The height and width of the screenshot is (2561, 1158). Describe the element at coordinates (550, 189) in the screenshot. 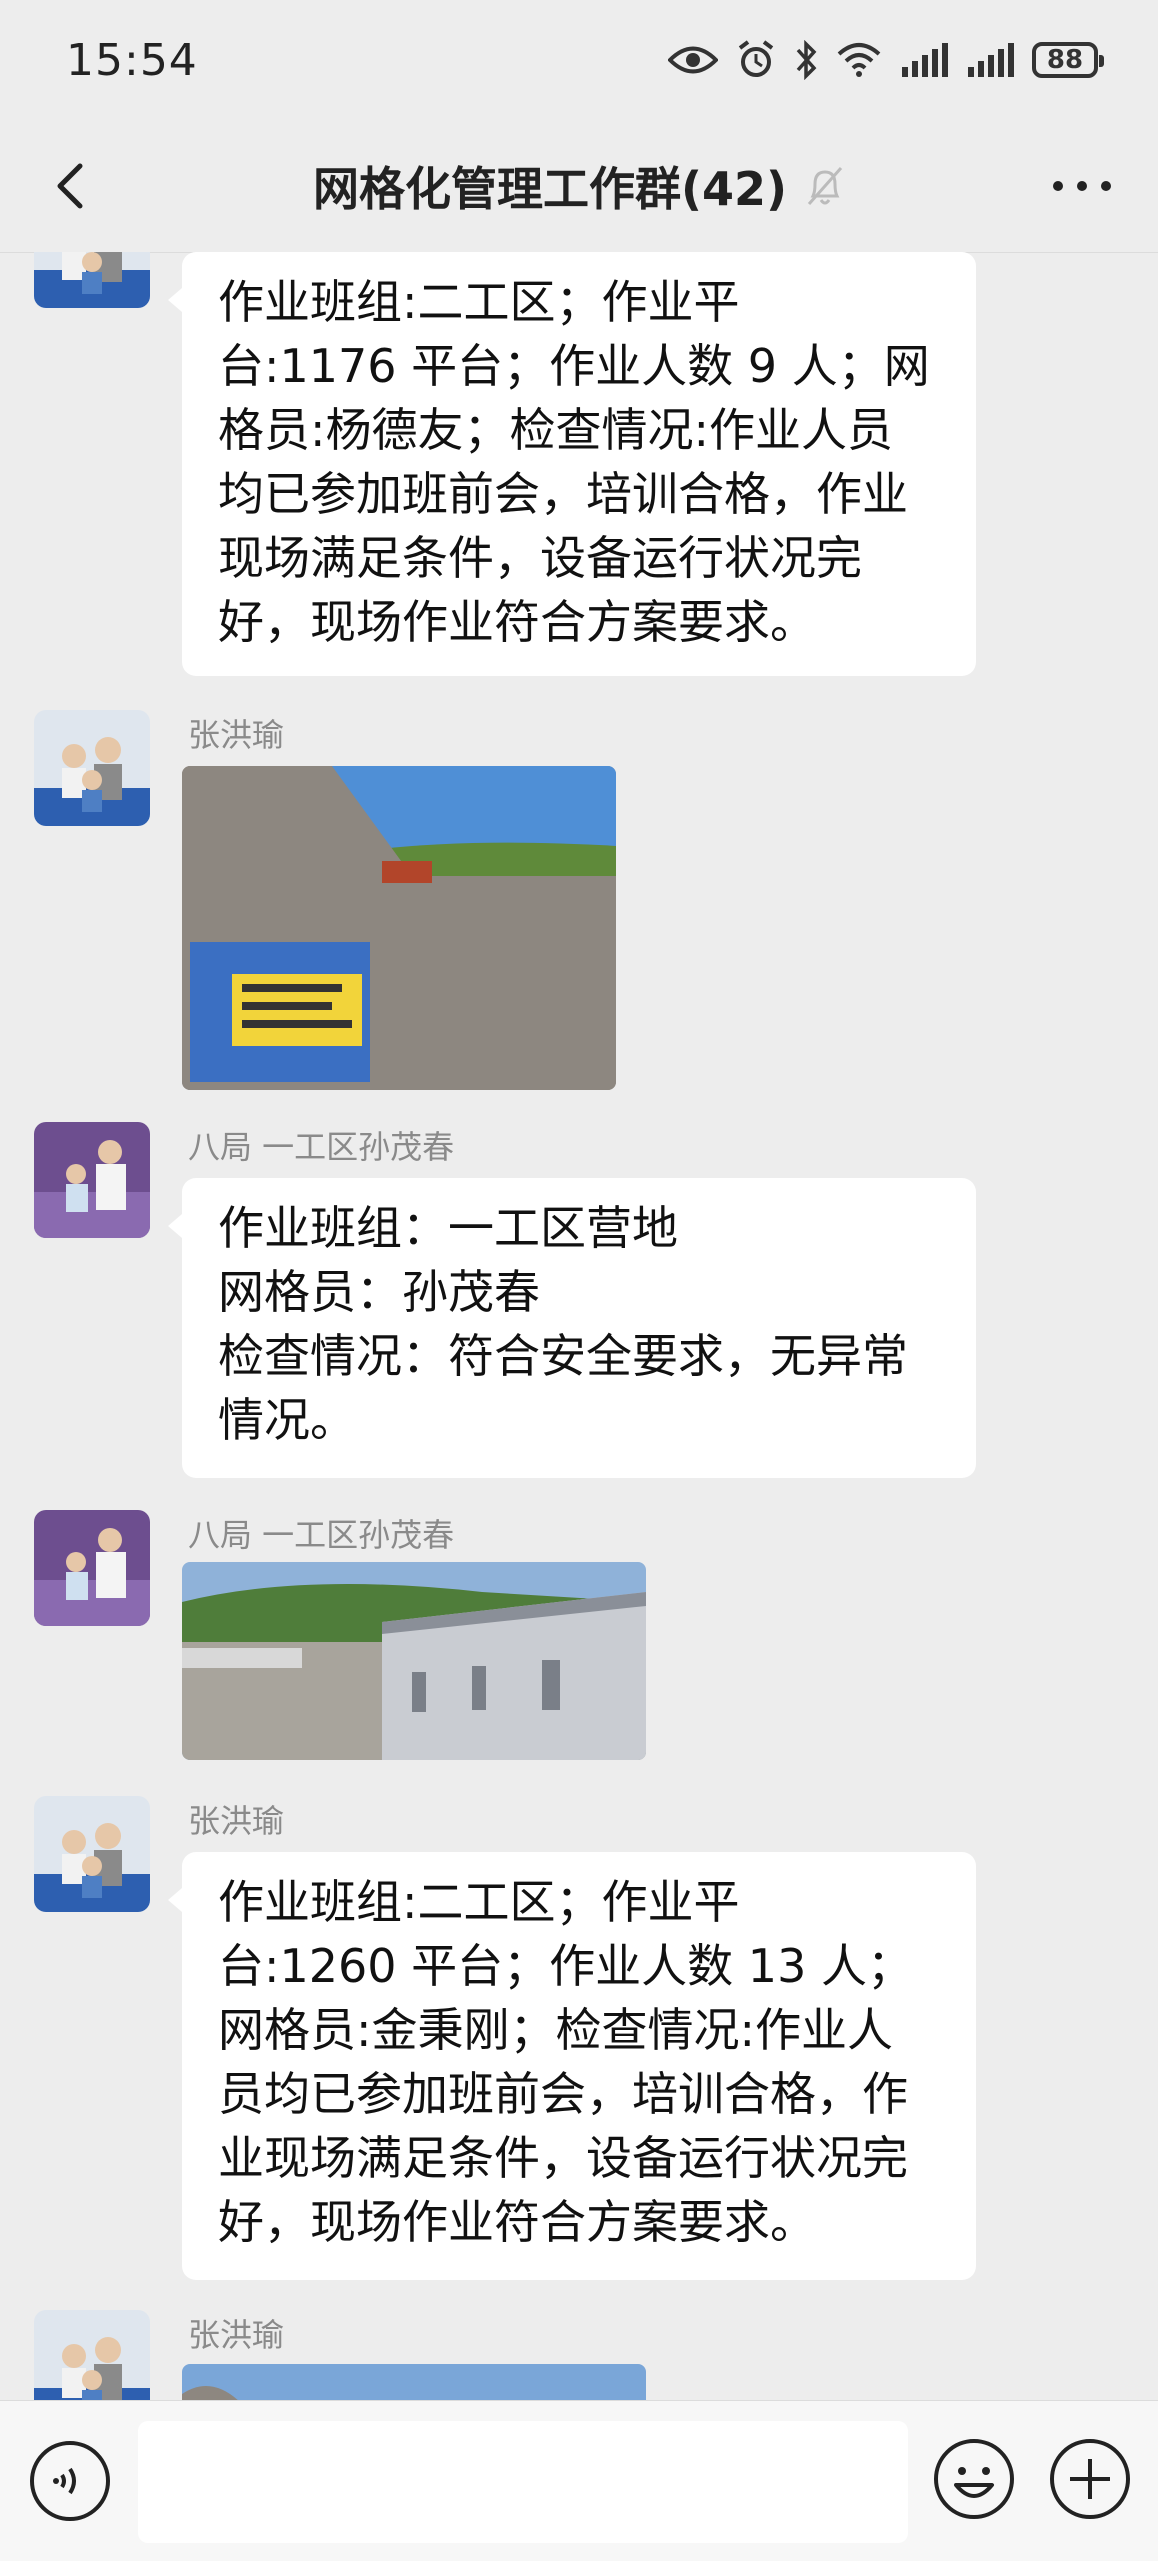

I see `chat-title: 网格化管理工作群(42)` at that location.